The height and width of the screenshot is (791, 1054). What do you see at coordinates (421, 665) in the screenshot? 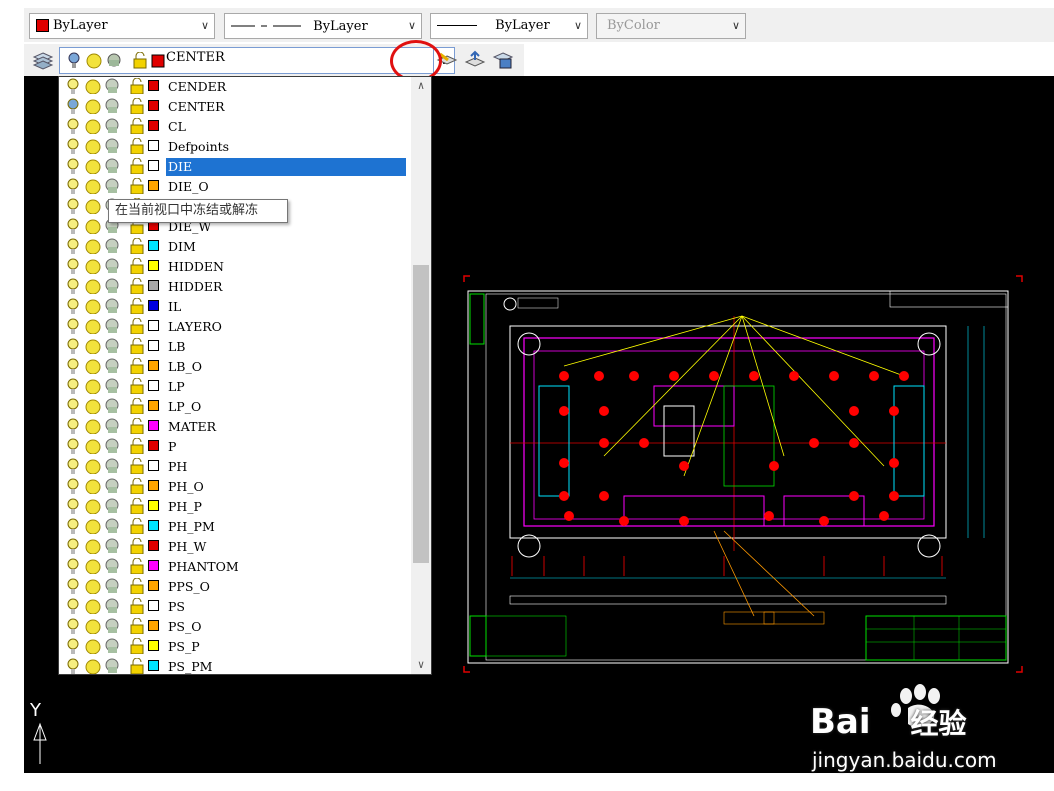
I see `scroll-down-icon: ∨` at bounding box center [421, 665].